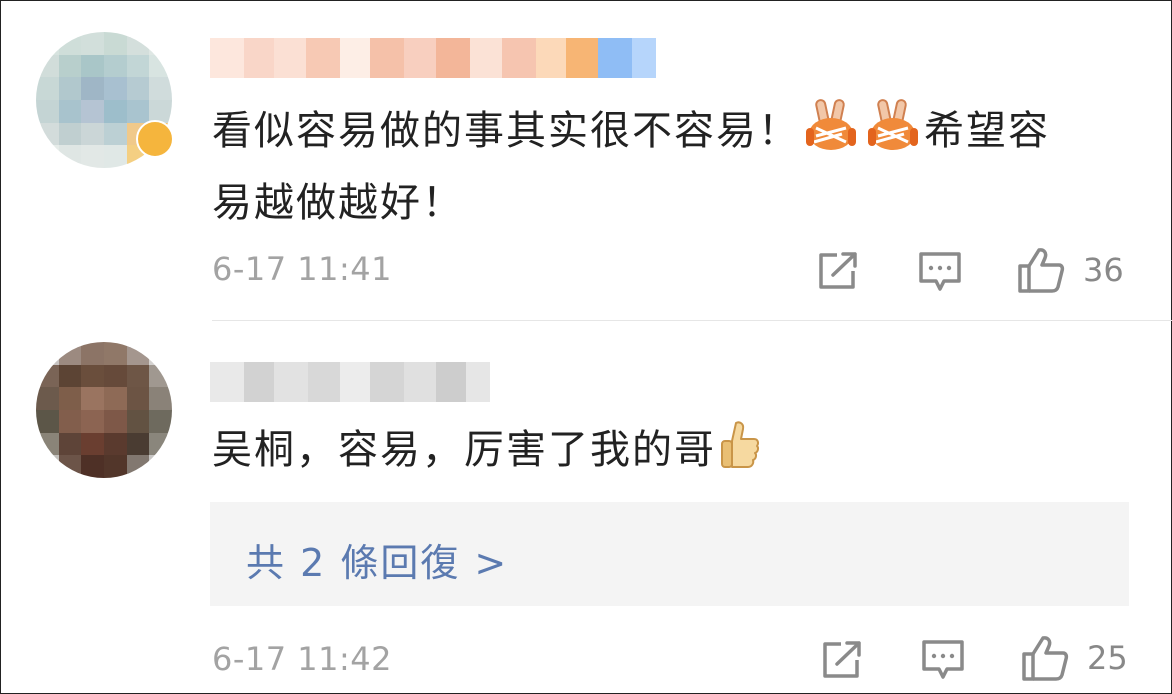  Describe the element at coordinates (1074, 658) in the screenshot. I see `like-button: 25` at that location.